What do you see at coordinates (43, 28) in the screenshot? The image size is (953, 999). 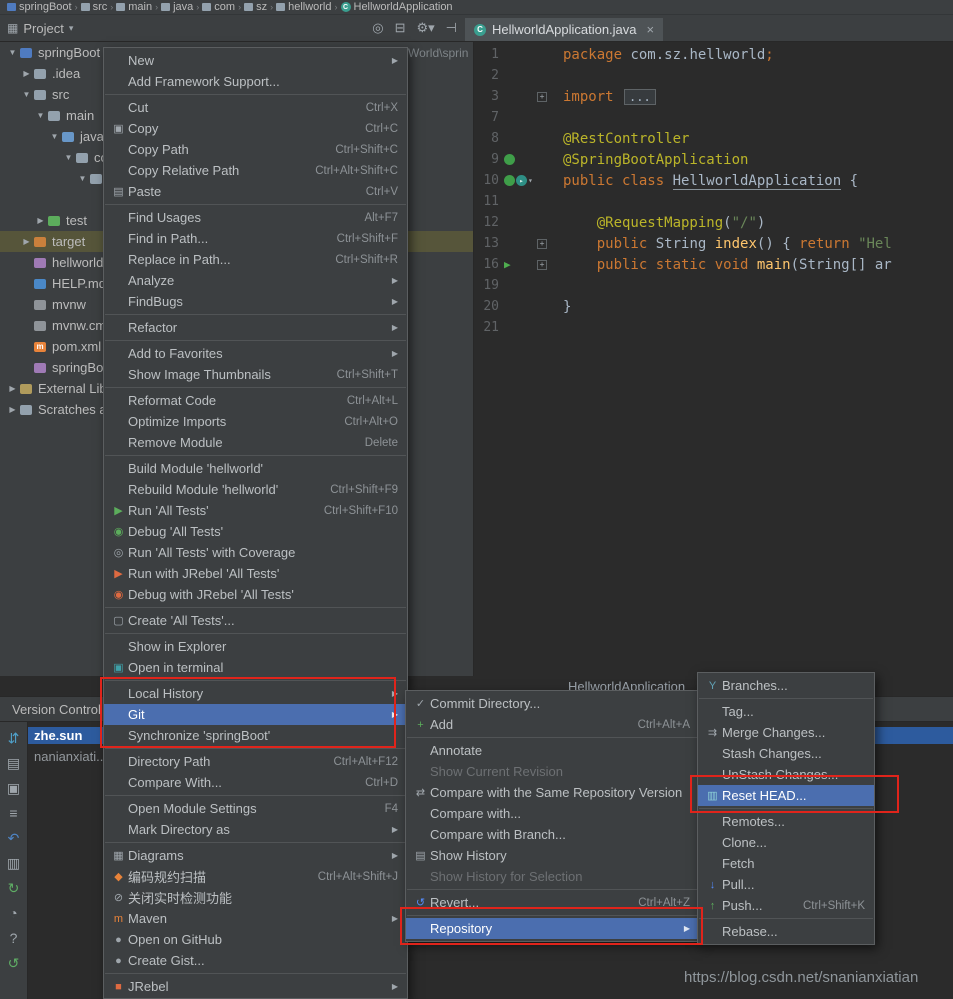 I see `project-panel-title: Project` at bounding box center [43, 28].